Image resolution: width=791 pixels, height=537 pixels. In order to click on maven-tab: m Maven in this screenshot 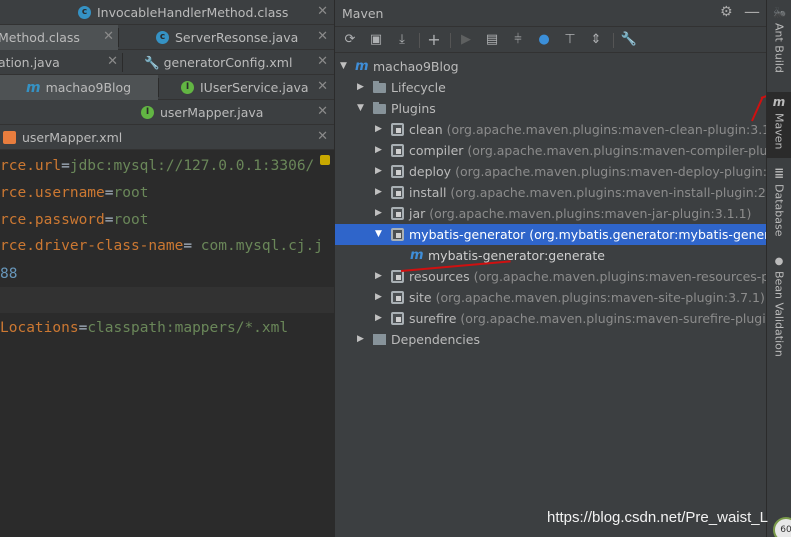, I will do `click(779, 125)`.